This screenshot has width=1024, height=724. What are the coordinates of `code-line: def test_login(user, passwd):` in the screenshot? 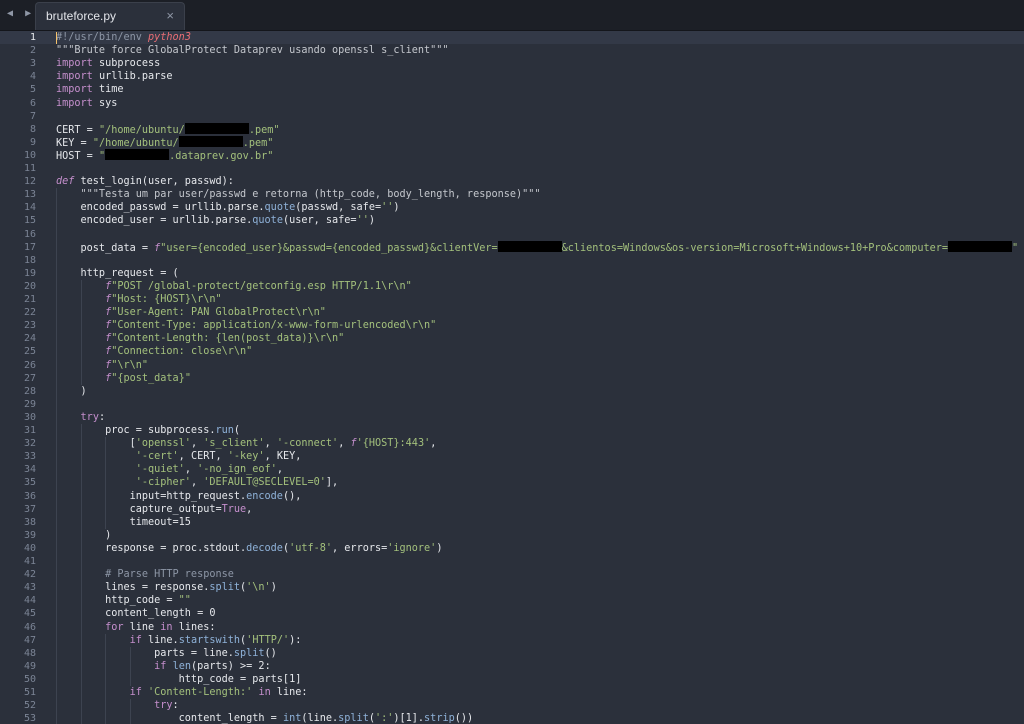 It's located at (145, 182).